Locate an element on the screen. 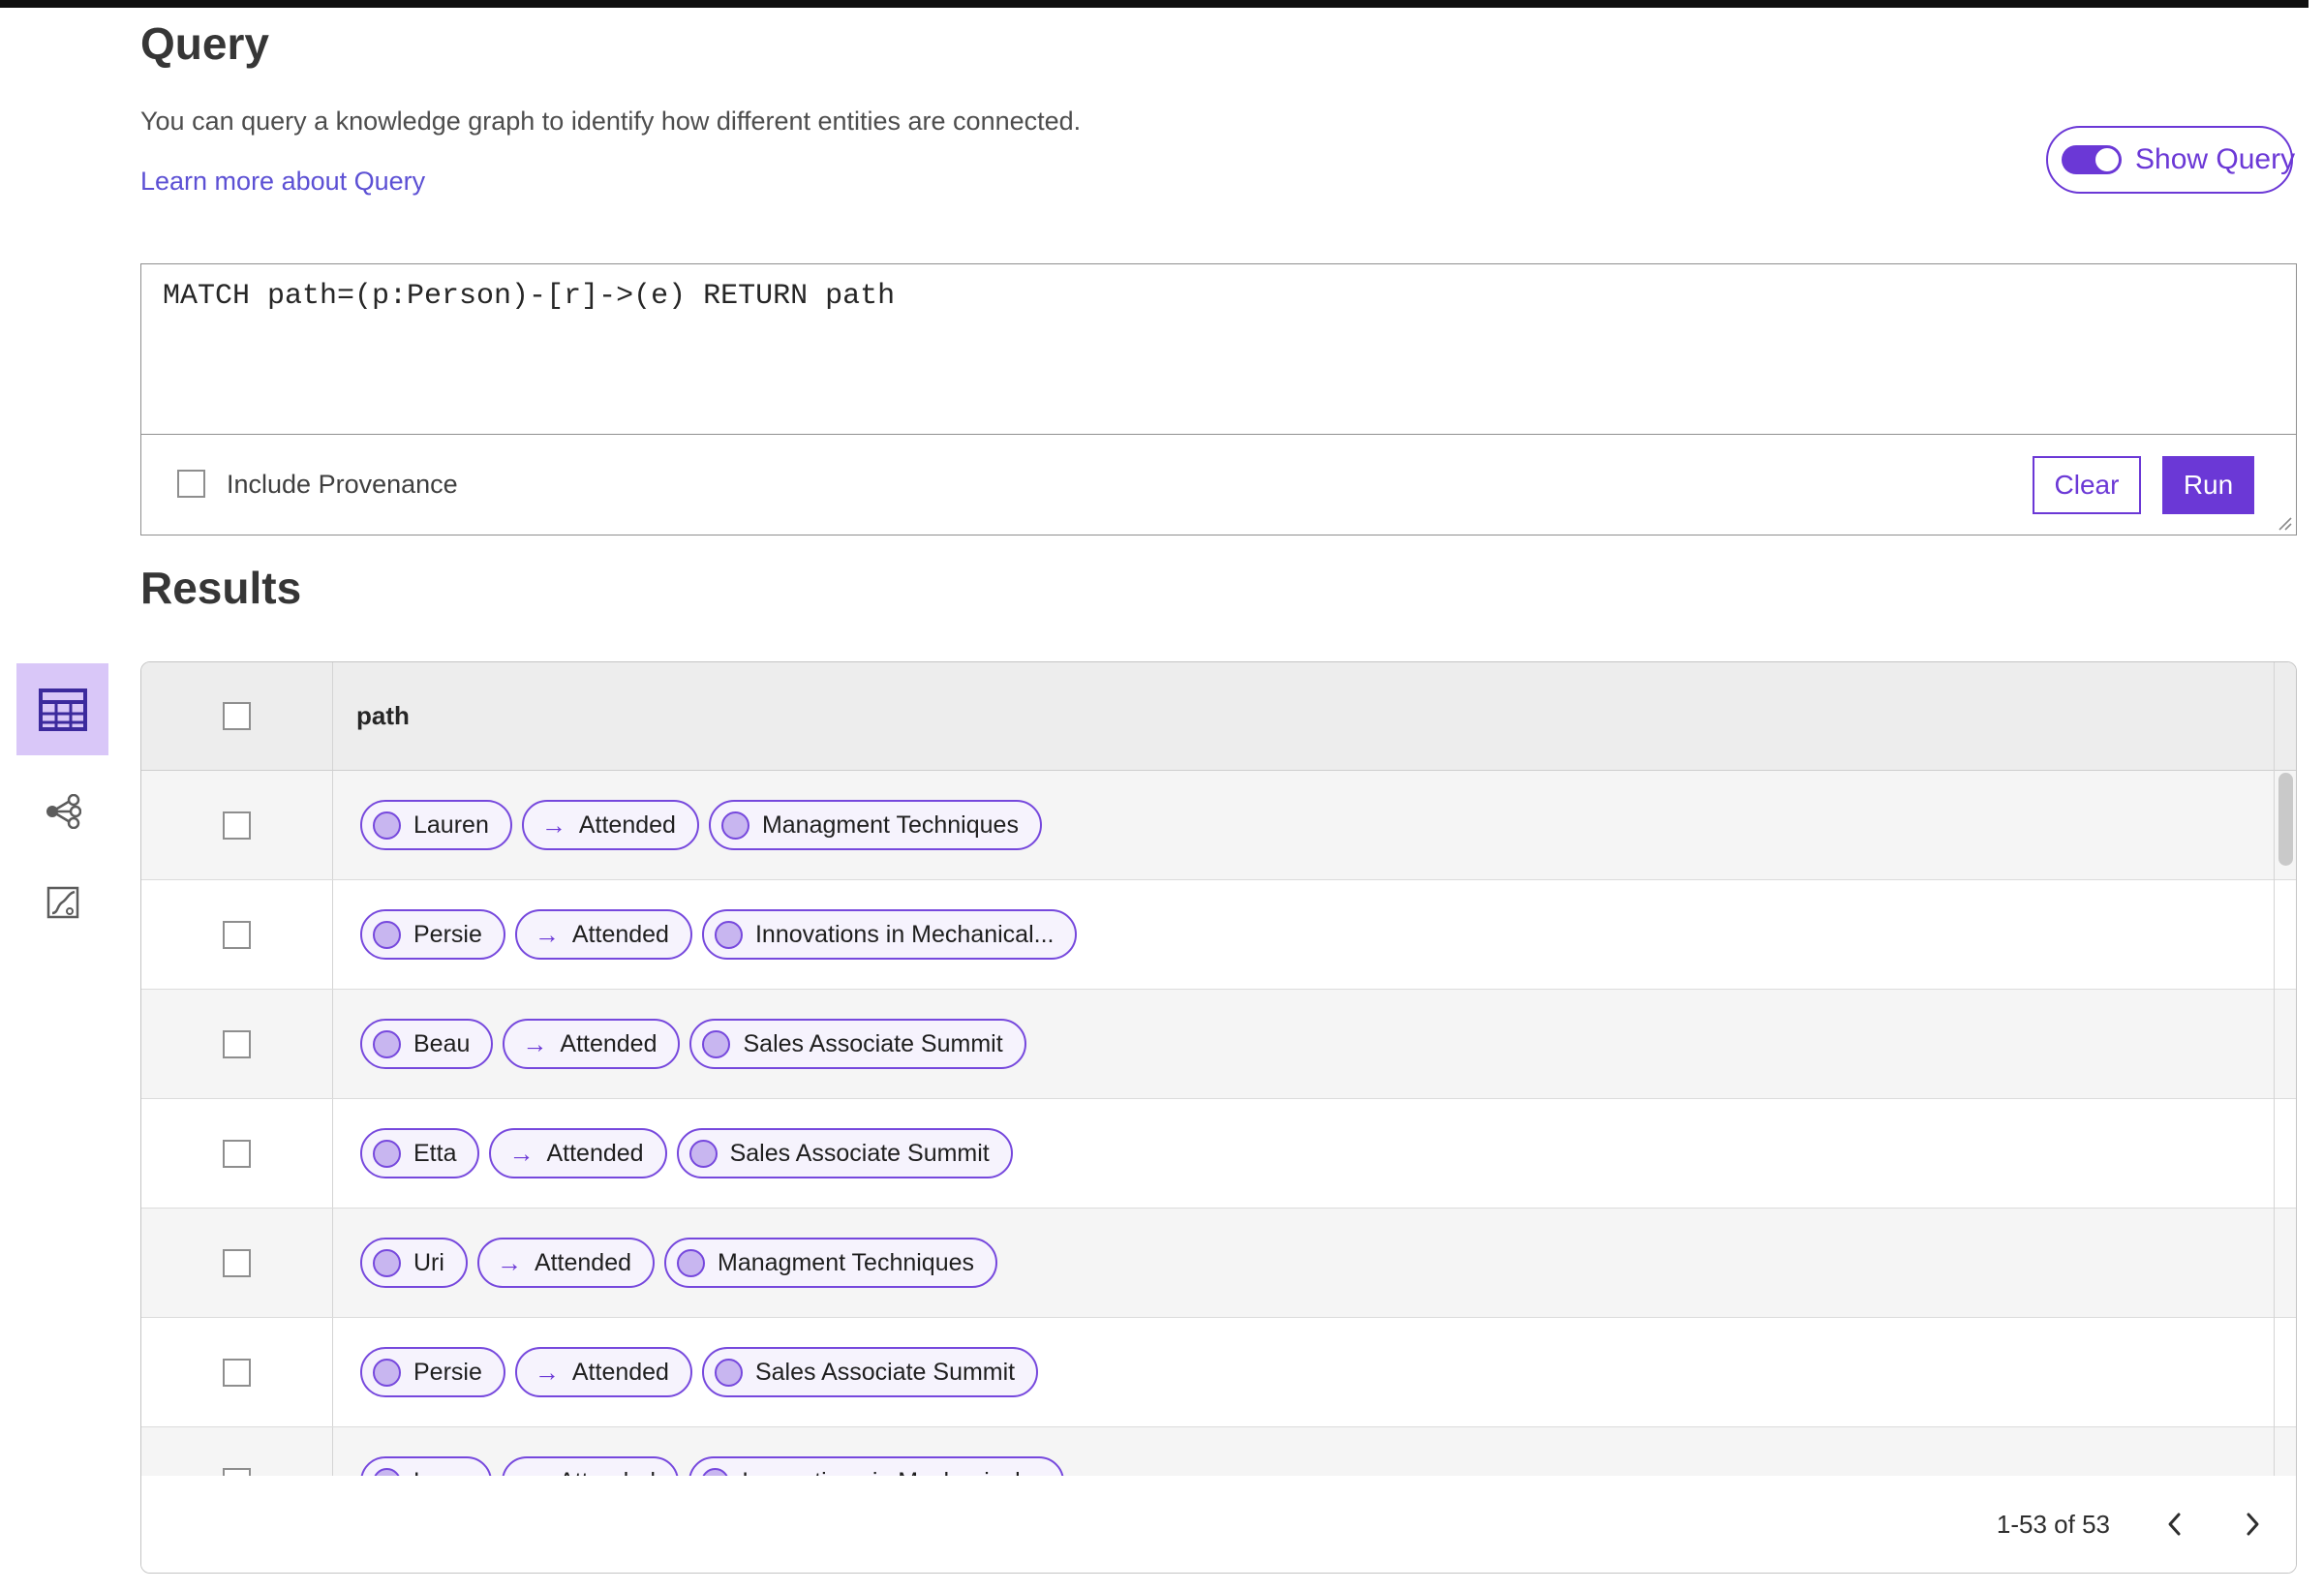 This screenshot has width=2324, height=1591. pagination-next-button is located at coordinates (2253, 1524).